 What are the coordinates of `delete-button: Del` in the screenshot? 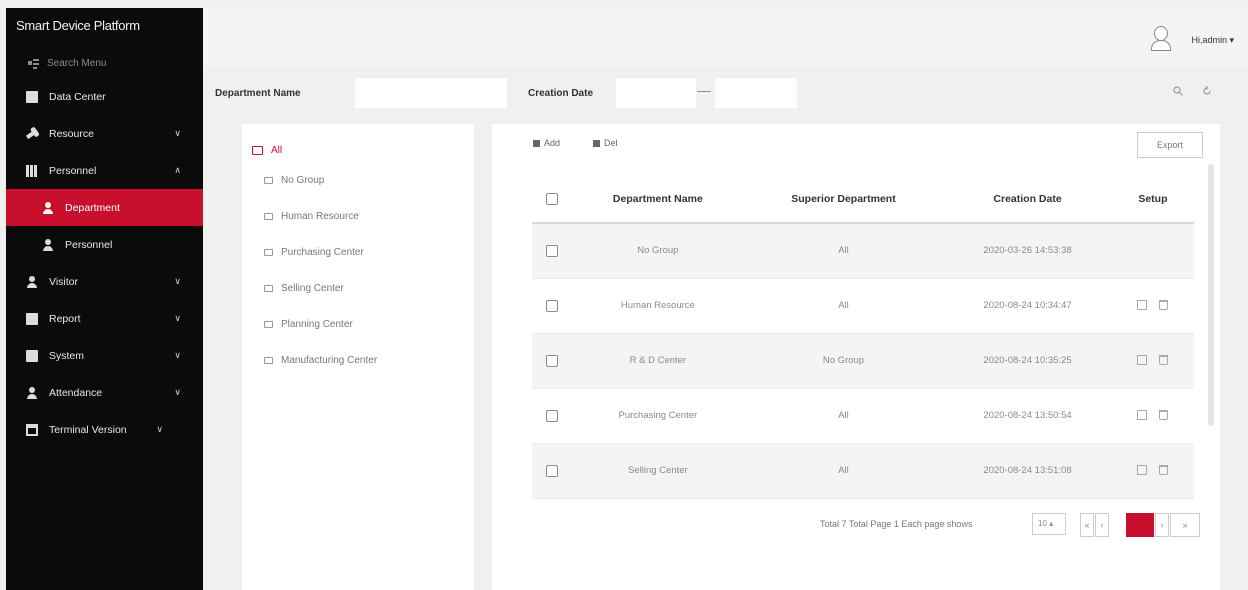 It's located at (605, 143).